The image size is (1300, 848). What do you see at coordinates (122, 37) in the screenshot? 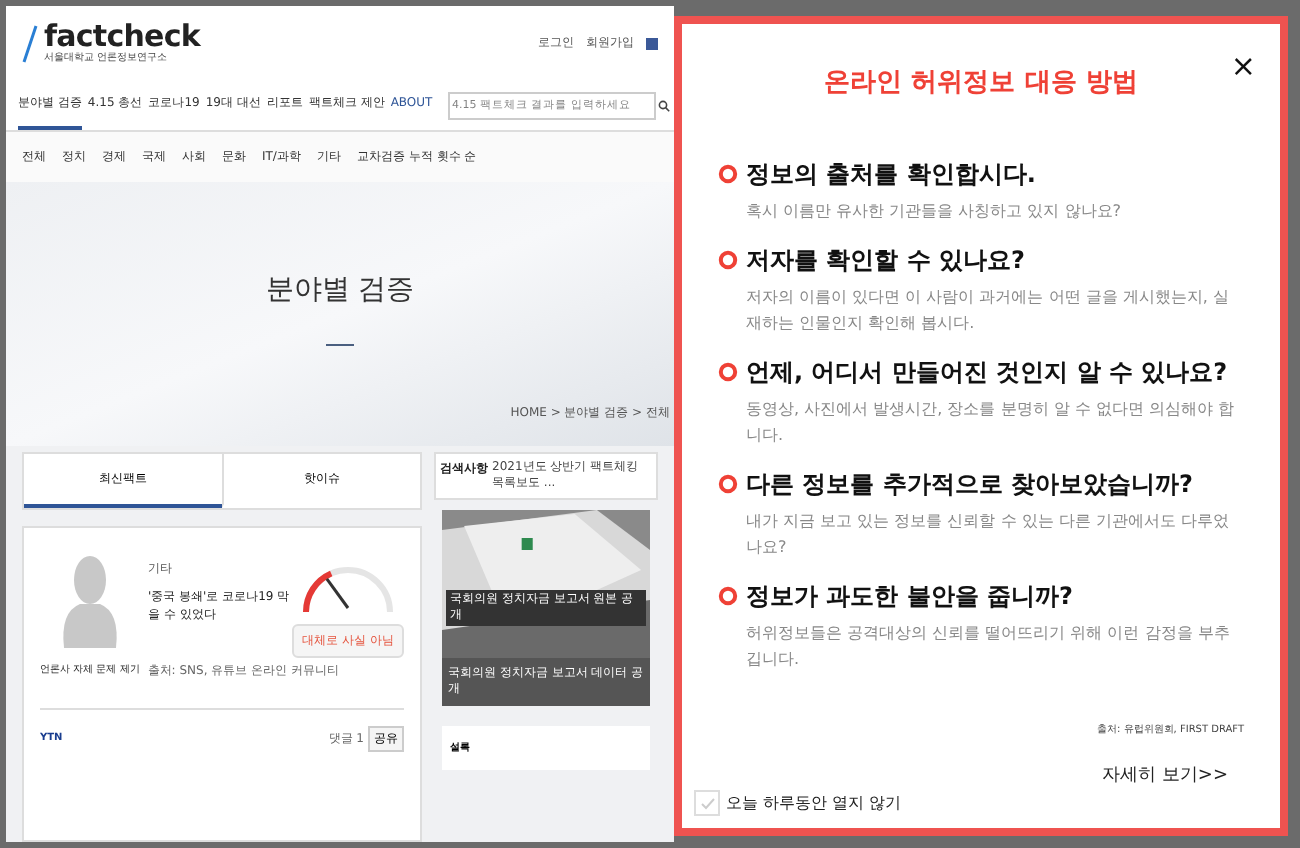
I see `site-logo: factcheck` at bounding box center [122, 37].